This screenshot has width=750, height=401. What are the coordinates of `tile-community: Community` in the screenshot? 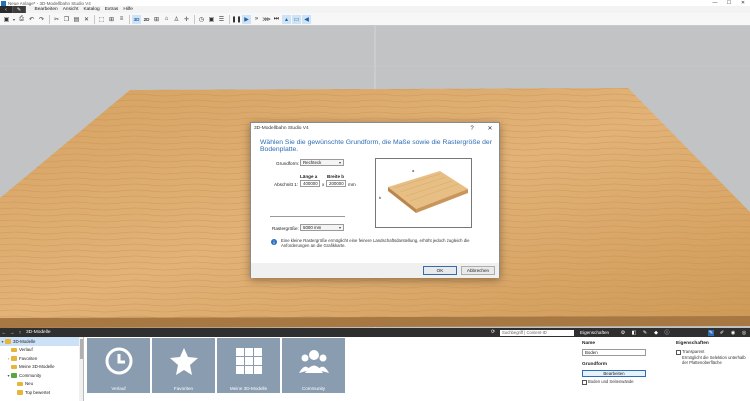 It's located at (313, 365).